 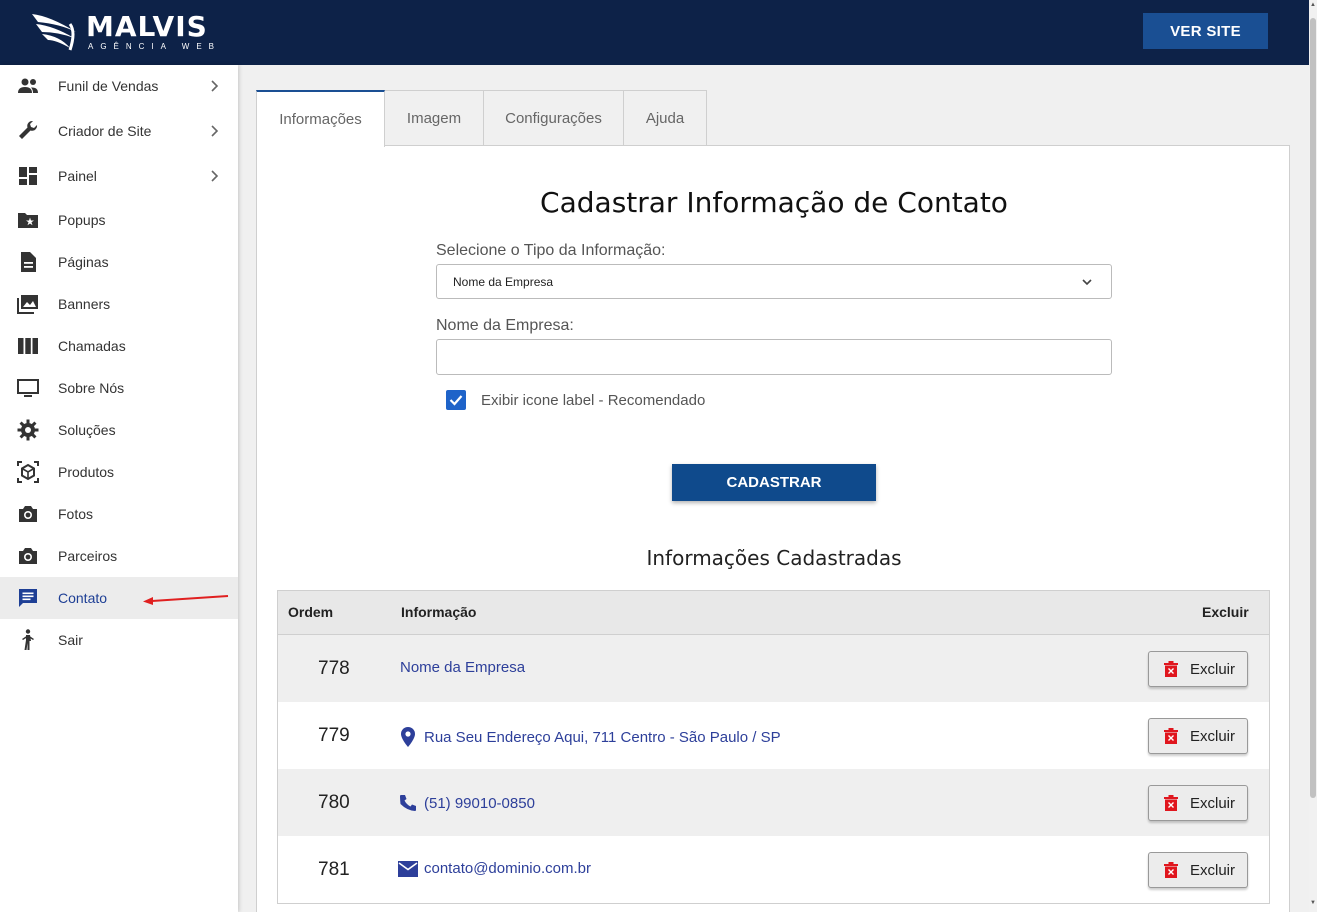 What do you see at coordinates (92, 346) in the screenshot?
I see `sidebar-item-label: Chamadas` at bounding box center [92, 346].